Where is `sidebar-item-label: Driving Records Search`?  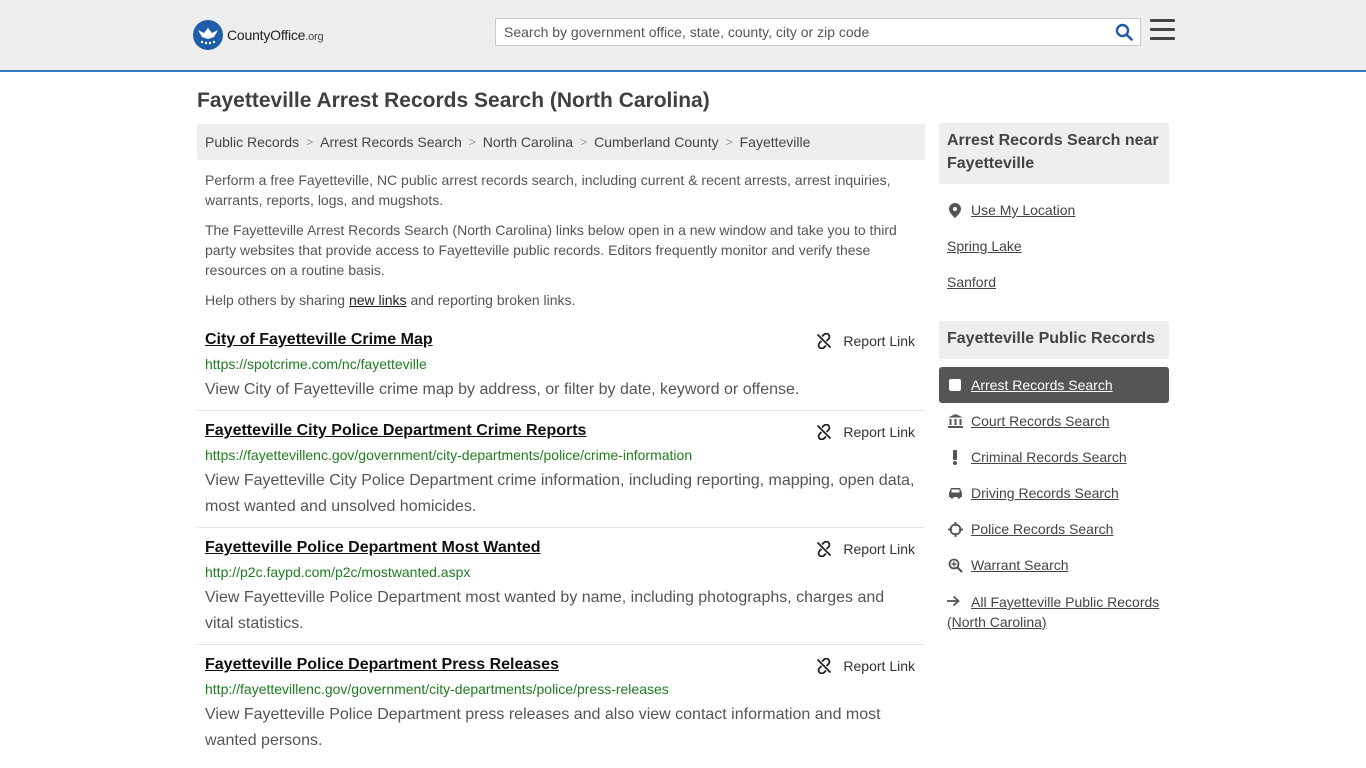 sidebar-item-label: Driving Records Search is located at coordinates (1045, 493).